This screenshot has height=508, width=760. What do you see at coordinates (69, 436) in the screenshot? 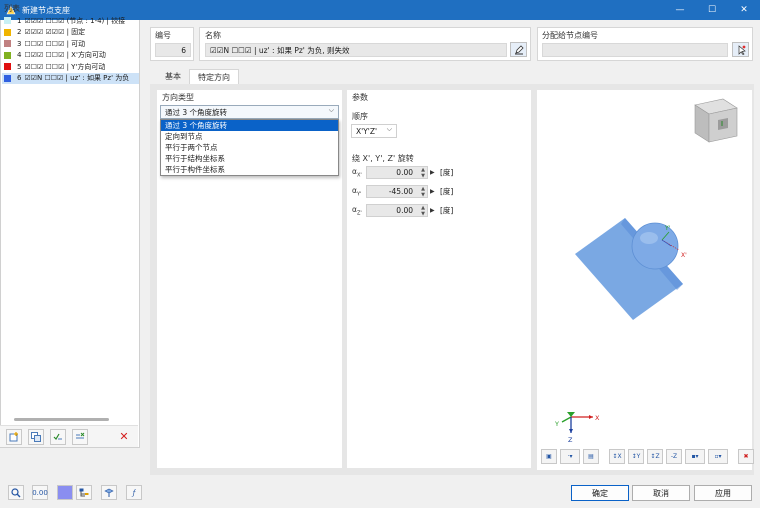
I see `list-toolbar: ✕` at bounding box center [69, 436].